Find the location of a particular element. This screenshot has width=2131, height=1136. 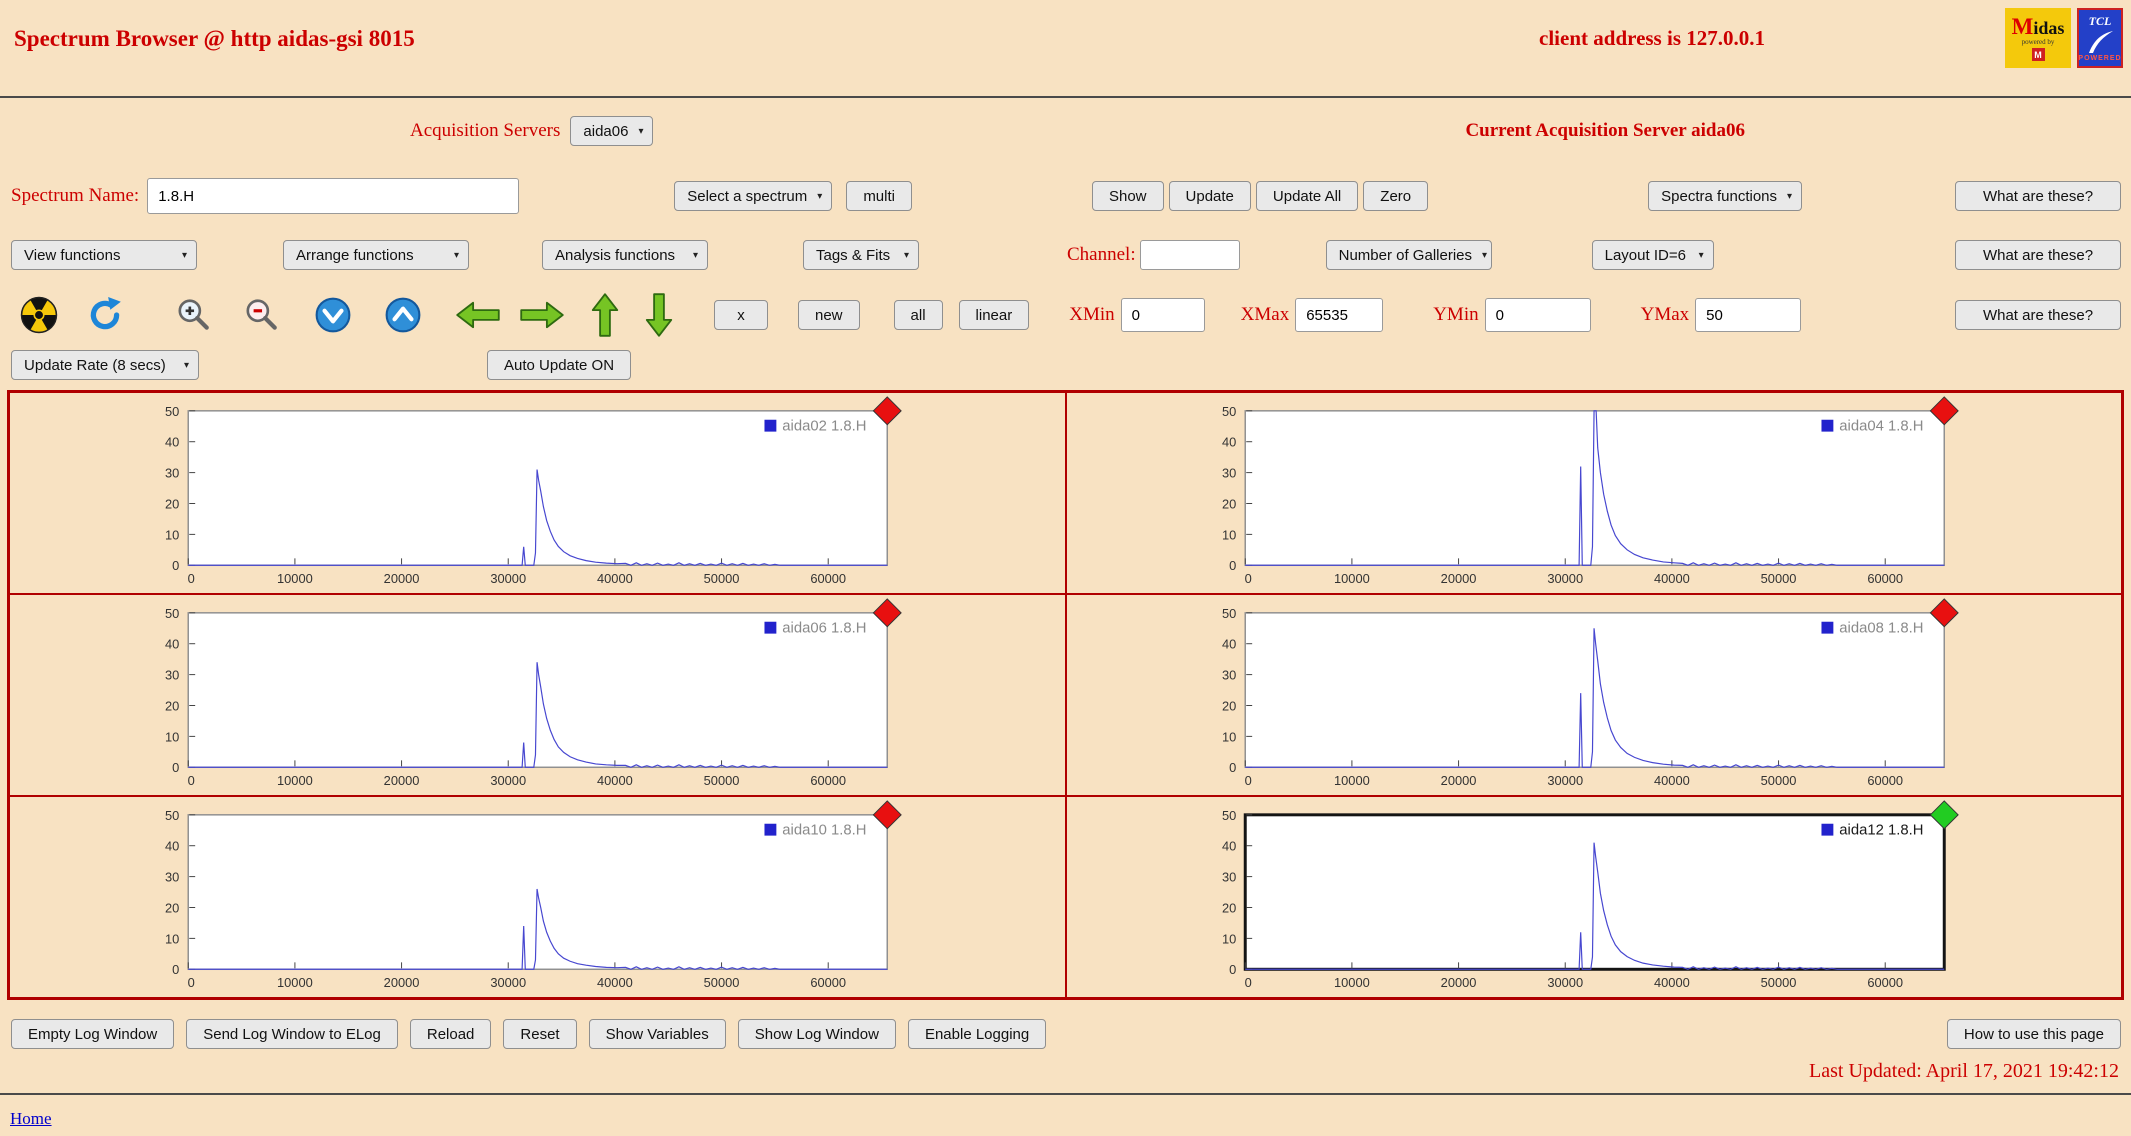

circle-arrow-down-icon is located at coordinates (333, 315).